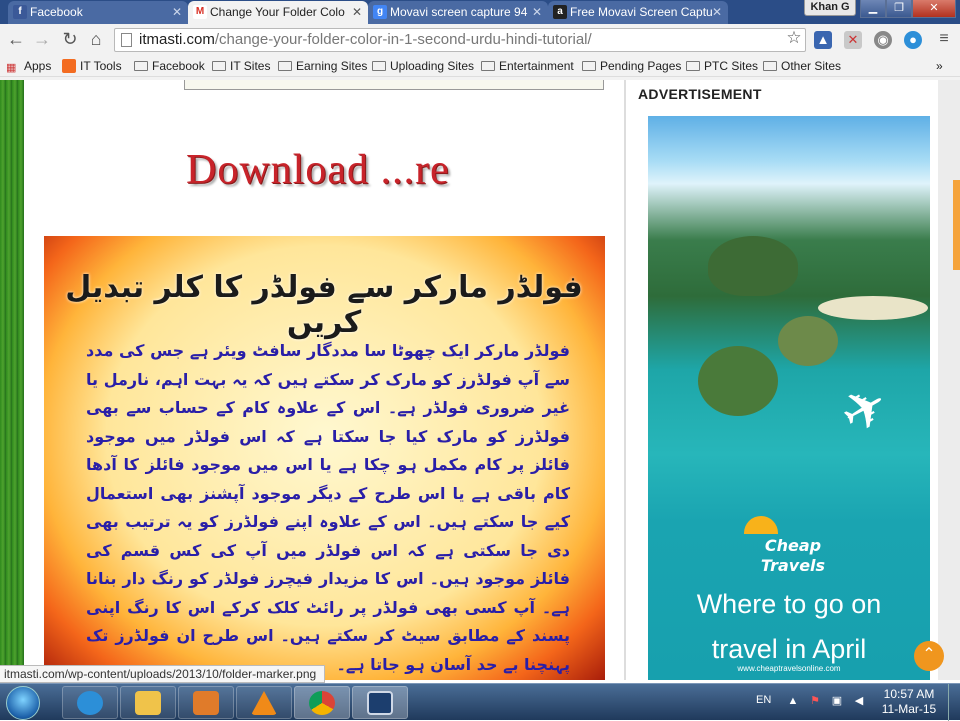 This screenshot has height=721, width=960. What do you see at coordinates (934, 9) in the screenshot?
I see `close-window-button: ✕` at bounding box center [934, 9].